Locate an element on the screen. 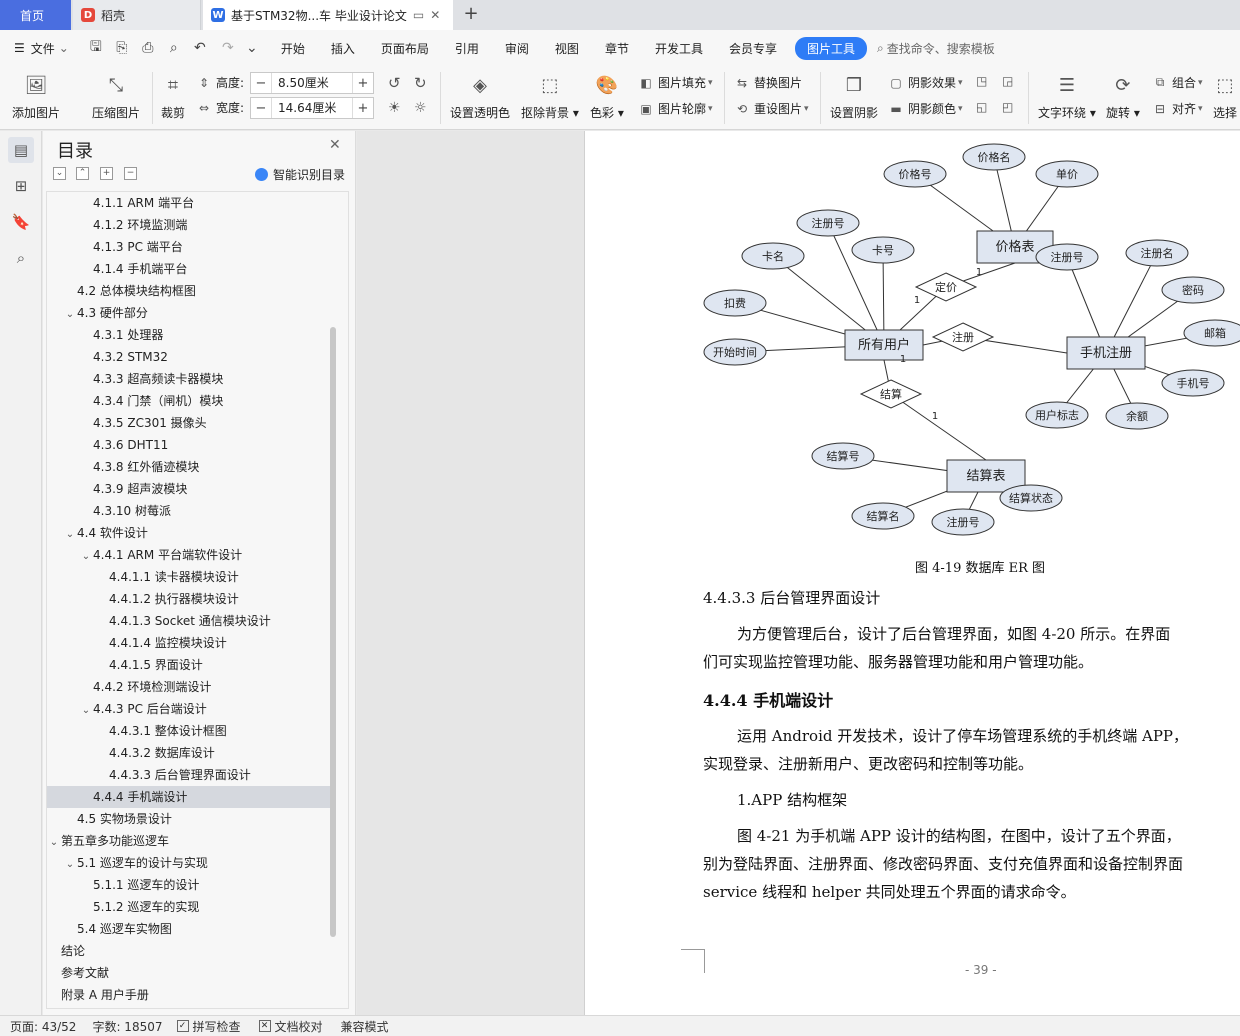  menu-review: 审阅 is located at coordinates (517, 48).